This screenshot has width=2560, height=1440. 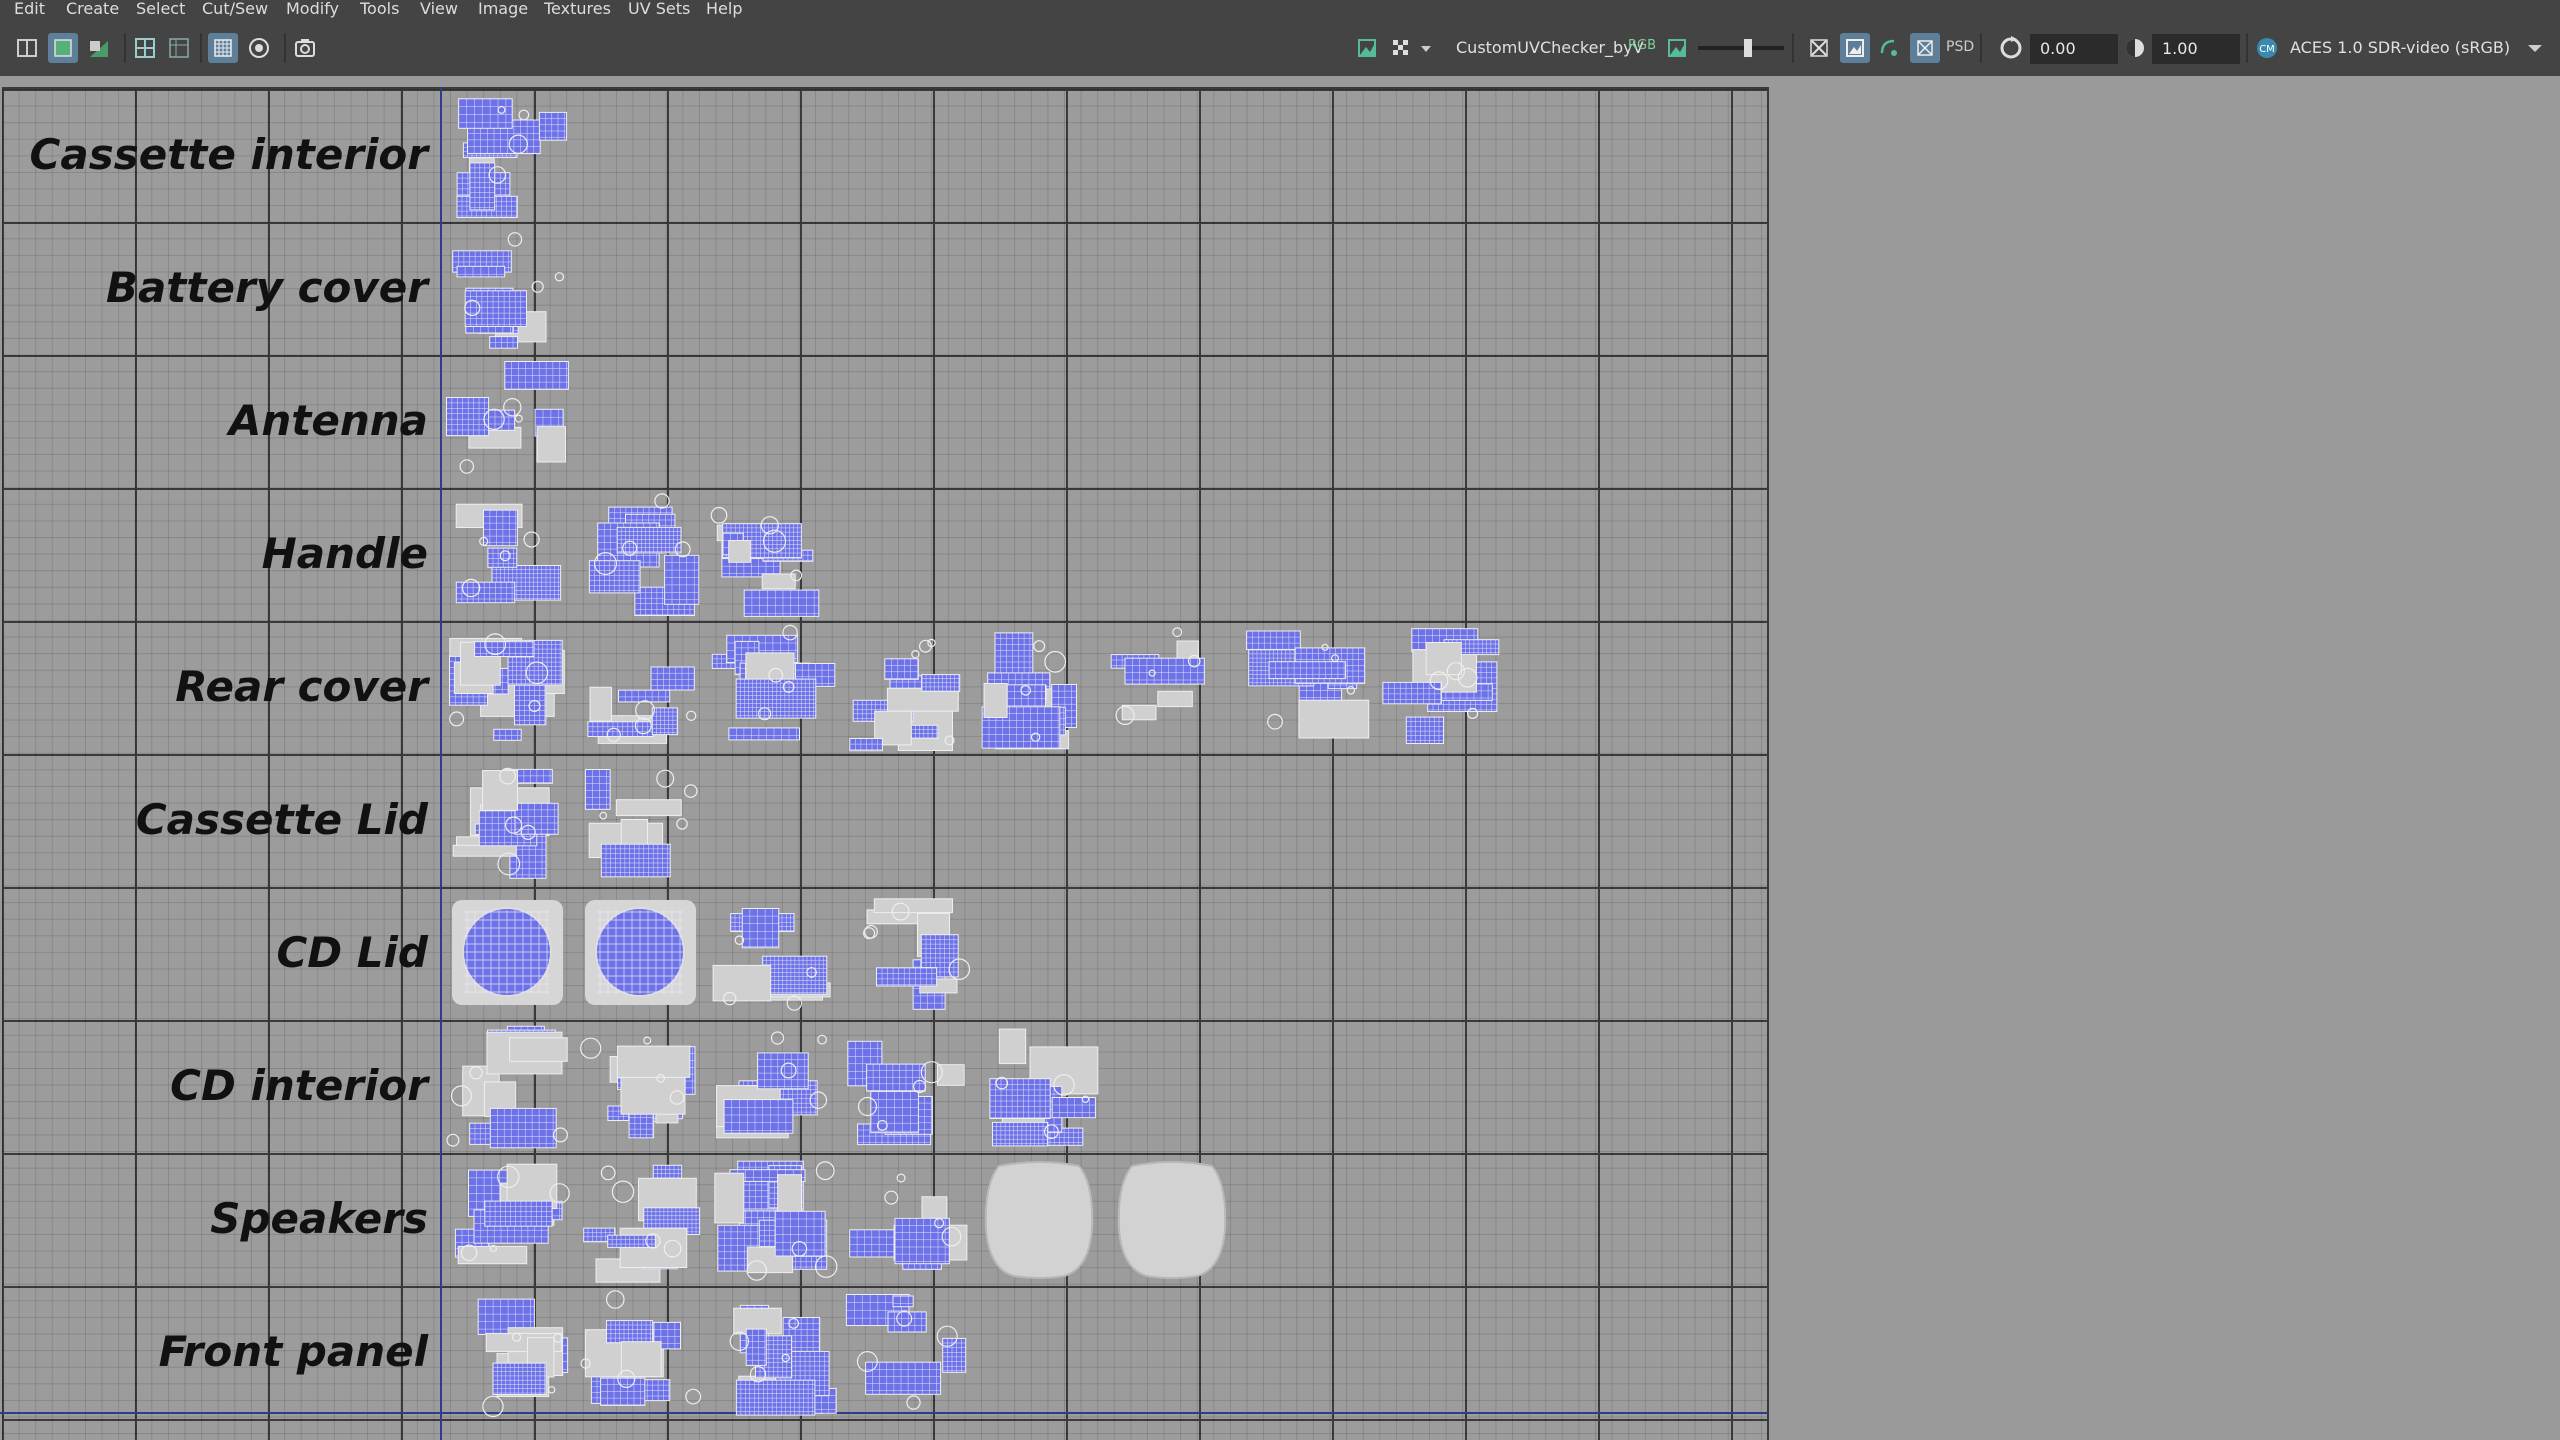 What do you see at coordinates (1889, 48) in the screenshot?
I see `uv-shell-icon` at bounding box center [1889, 48].